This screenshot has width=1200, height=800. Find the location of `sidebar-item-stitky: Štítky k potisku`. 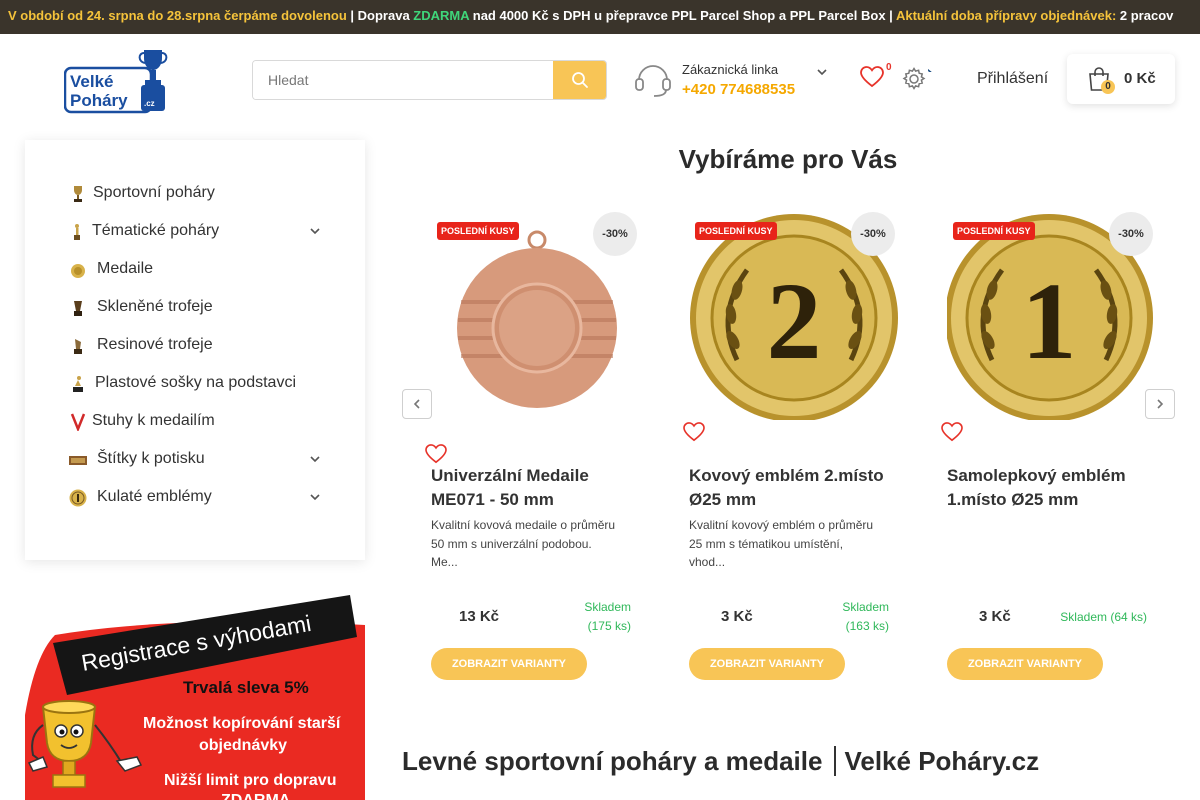

sidebar-item-stitky: Štítky k potisku is located at coordinates (199, 460).